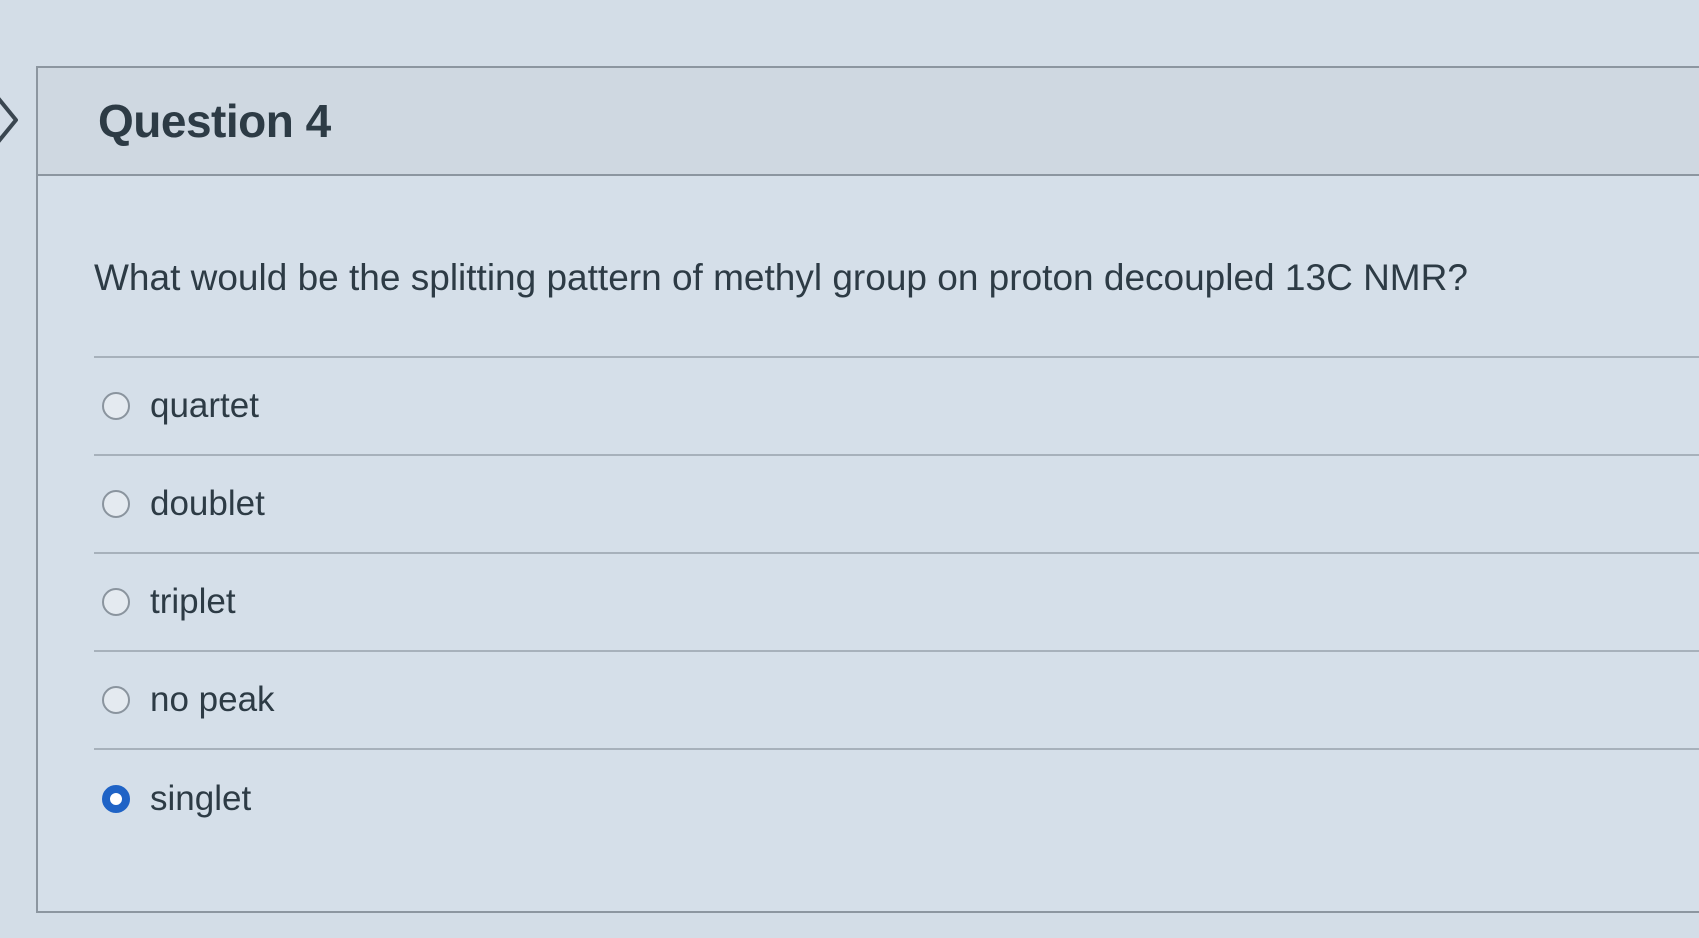 The height and width of the screenshot is (938, 1699). What do you see at coordinates (207, 503) in the screenshot?
I see `answer-label: doublet` at bounding box center [207, 503].